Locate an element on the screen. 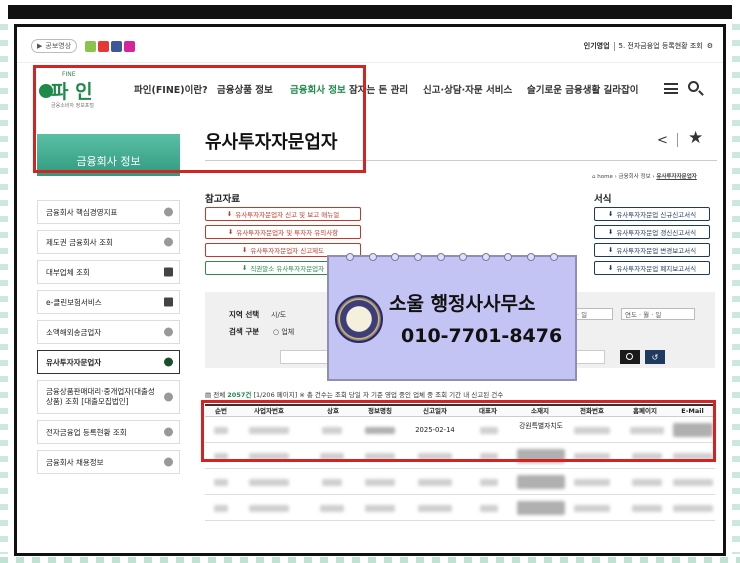  radio-label: 업체 is located at coordinates (288, 332).